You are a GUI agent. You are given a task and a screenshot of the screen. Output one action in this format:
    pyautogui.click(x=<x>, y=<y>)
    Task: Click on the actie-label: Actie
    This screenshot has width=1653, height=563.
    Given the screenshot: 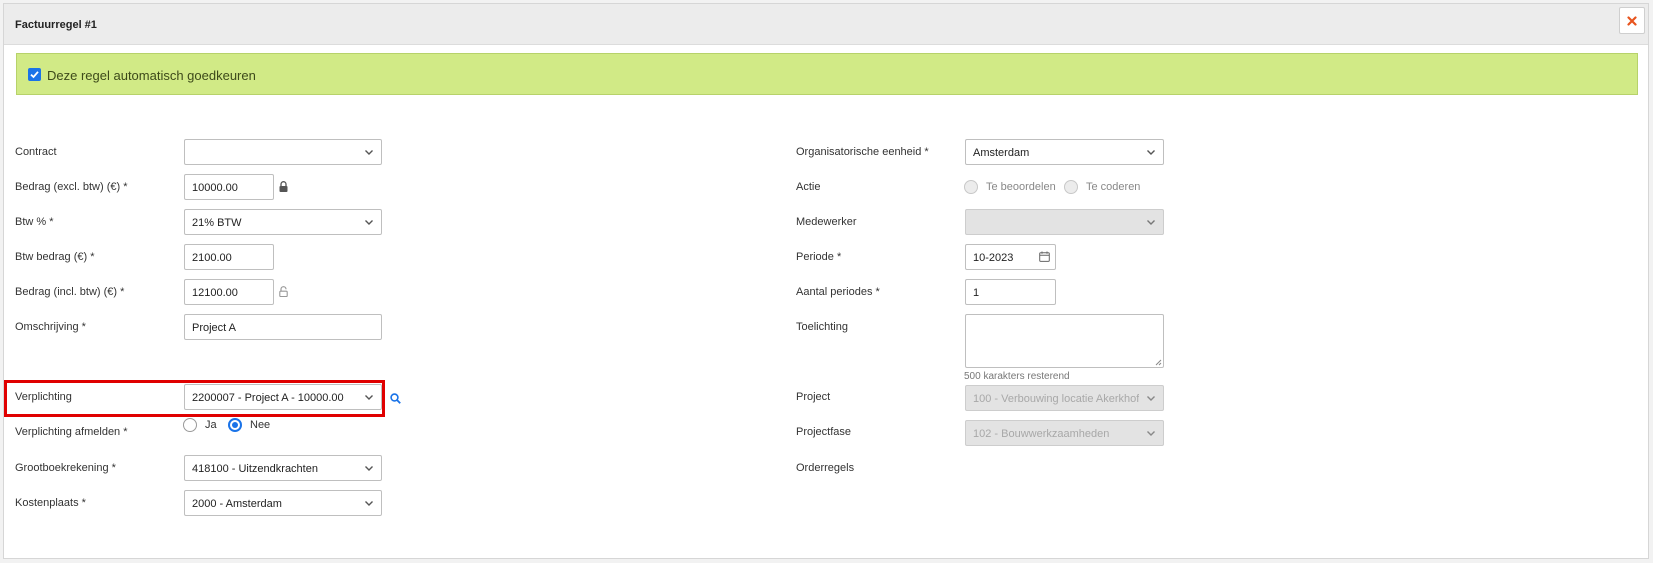 What is the action you would take?
    pyautogui.click(x=808, y=187)
    